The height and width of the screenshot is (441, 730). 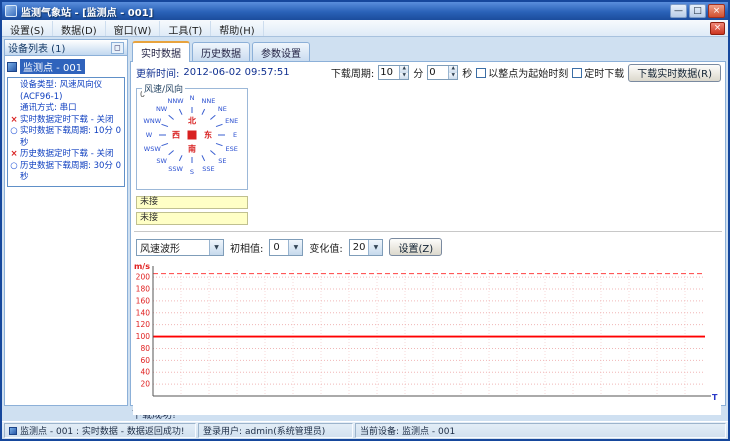 What do you see at coordinates (208, 169) in the screenshot?
I see `compass-direction-label: SSE` at bounding box center [208, 169].